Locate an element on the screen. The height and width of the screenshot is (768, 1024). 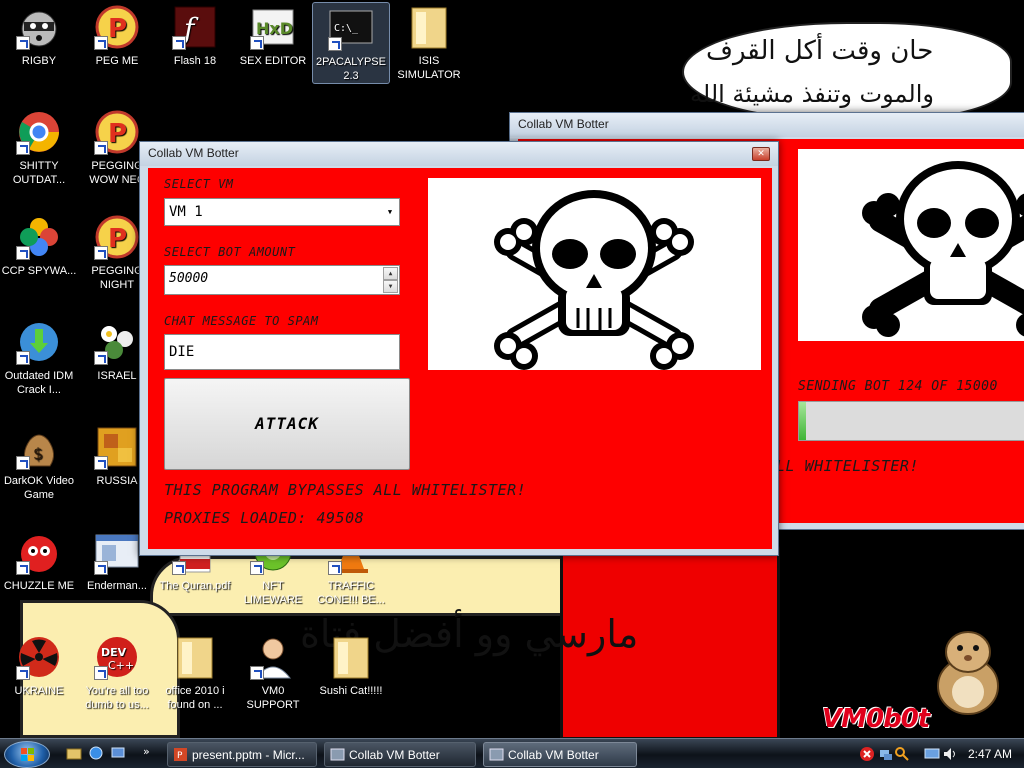
hamster-image is located at coordinates (968, 673).